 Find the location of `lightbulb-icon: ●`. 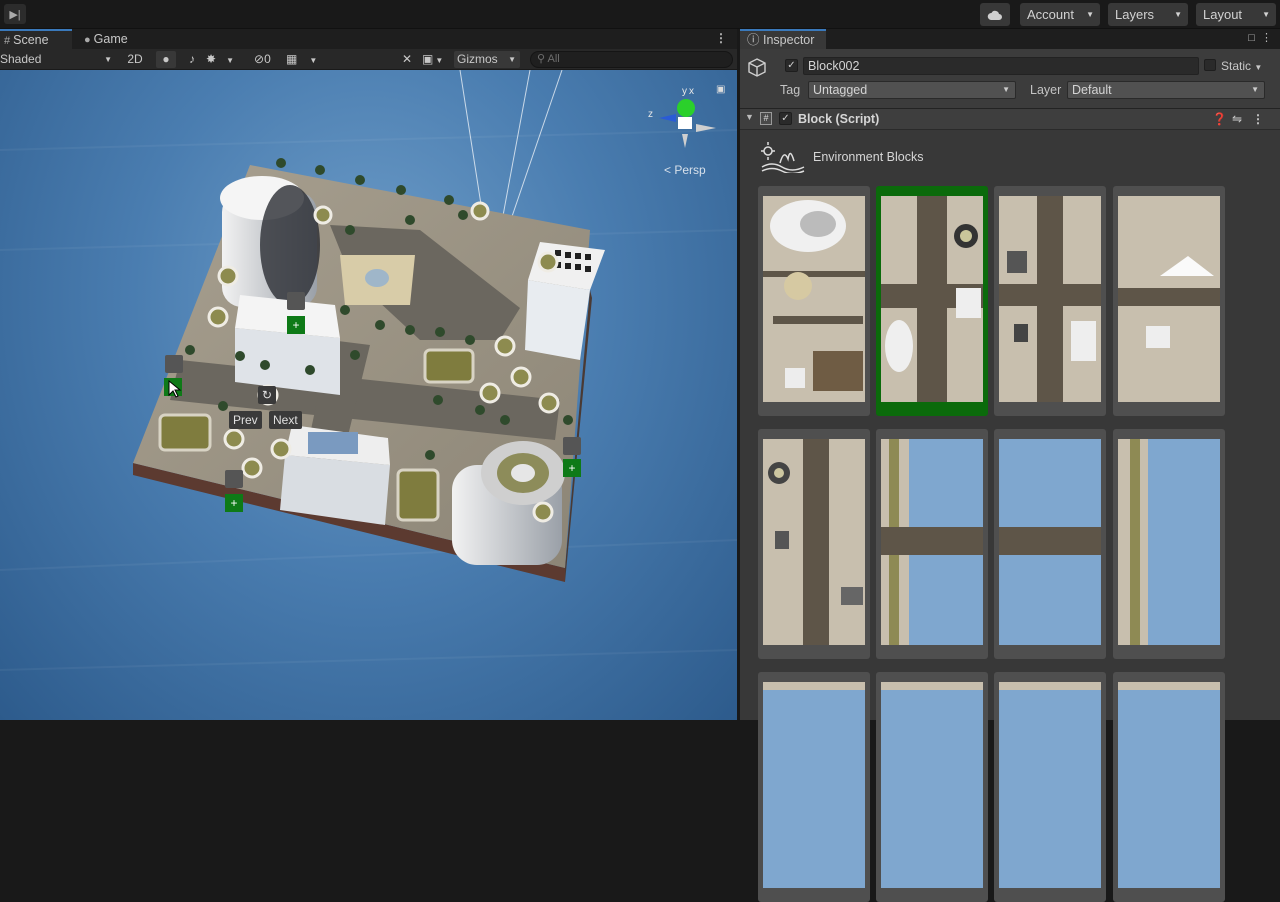

lightbulb-icon: ● is located at coordinates (166, 59).